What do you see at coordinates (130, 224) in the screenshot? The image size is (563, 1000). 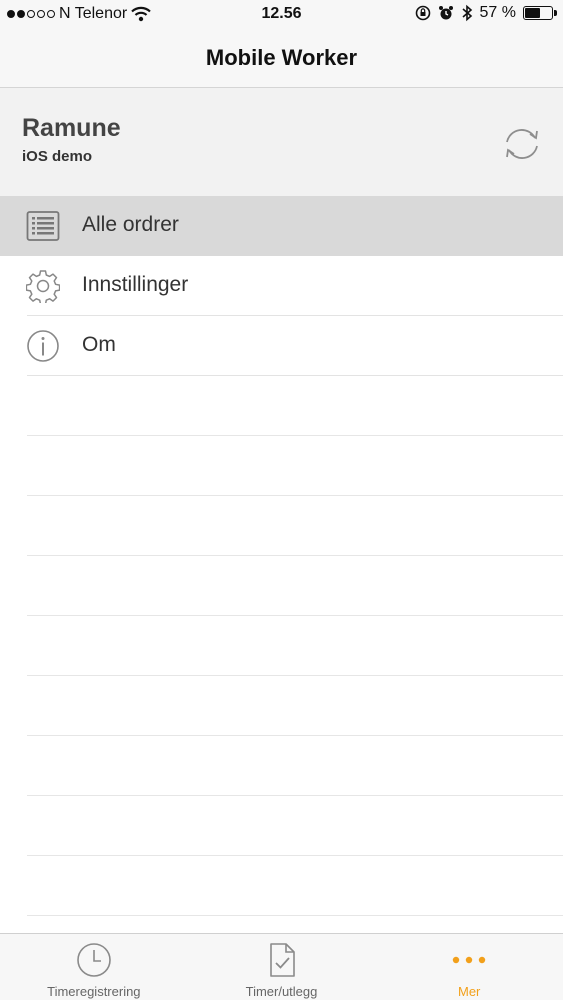 I see `menu-item-label: Alle ordrer` at bounding box center [130, 224].